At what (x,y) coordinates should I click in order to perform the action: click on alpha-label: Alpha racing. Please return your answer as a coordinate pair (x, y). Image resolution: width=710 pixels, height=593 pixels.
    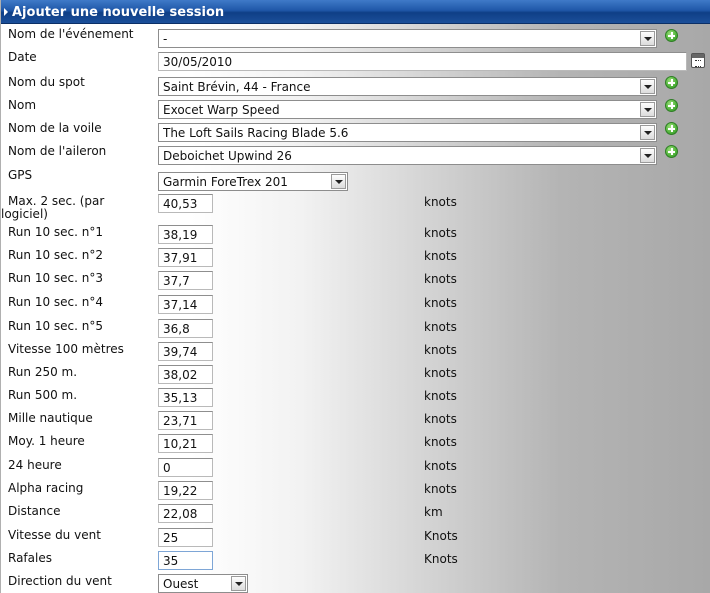
    Looking at the image, I should click on (46, 488).